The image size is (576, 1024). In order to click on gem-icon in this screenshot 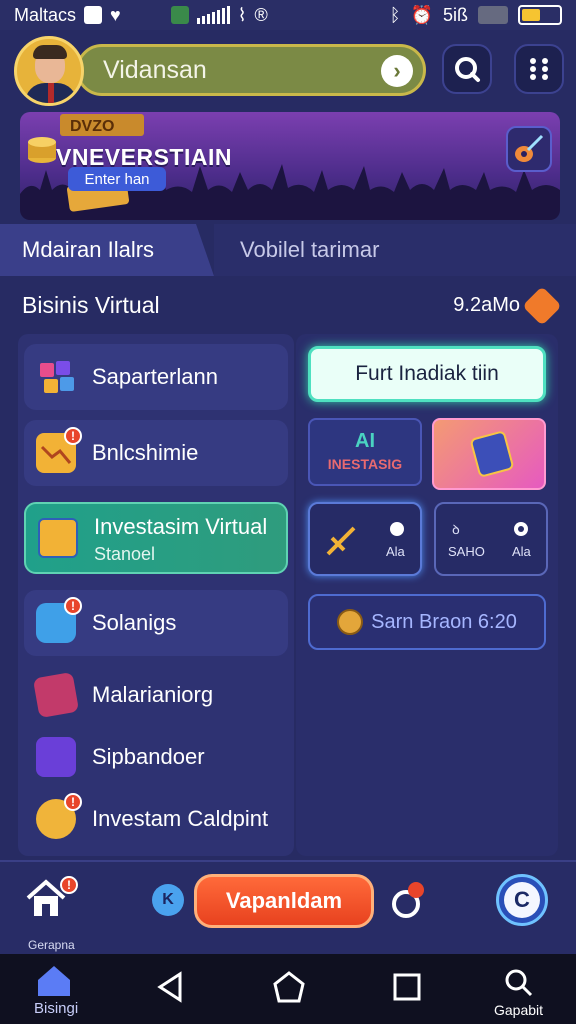, I will do `click(492, 454)`.